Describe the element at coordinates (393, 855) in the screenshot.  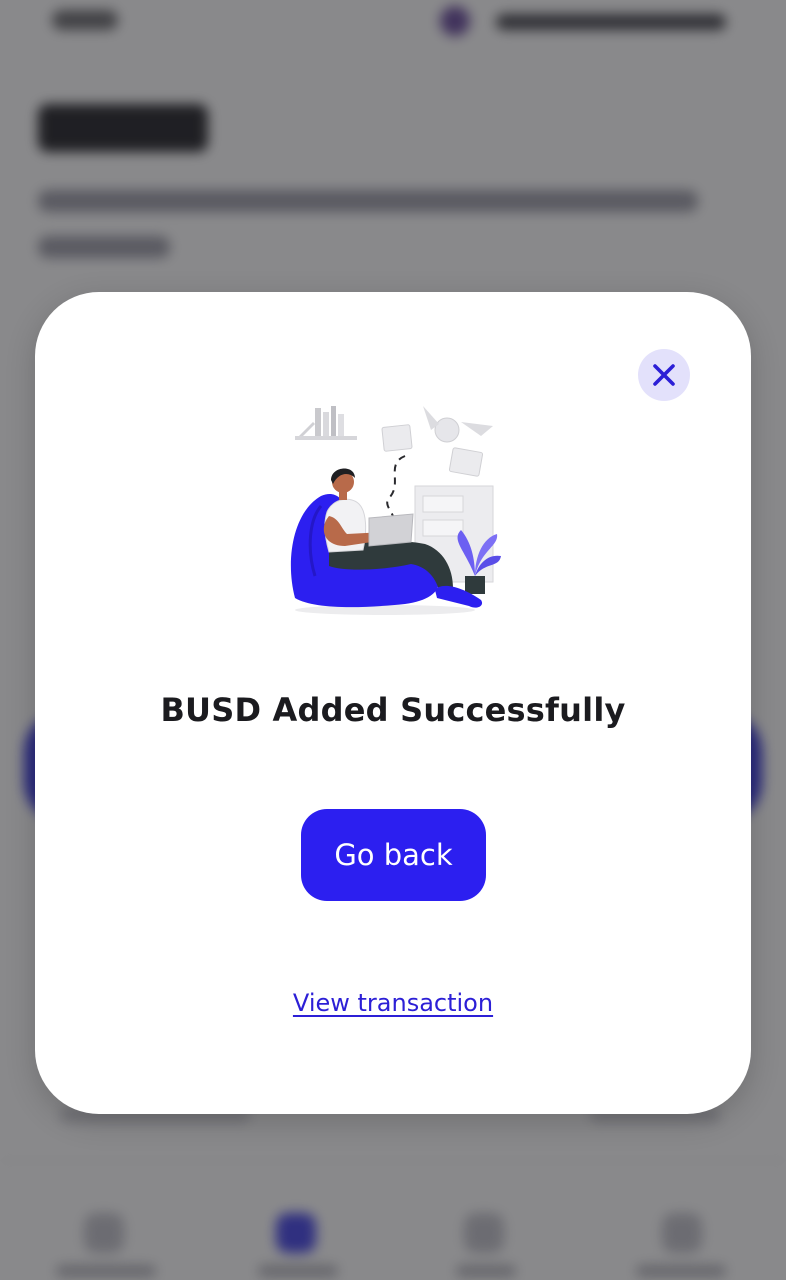
I see `go-back-button: Go back` at that location.